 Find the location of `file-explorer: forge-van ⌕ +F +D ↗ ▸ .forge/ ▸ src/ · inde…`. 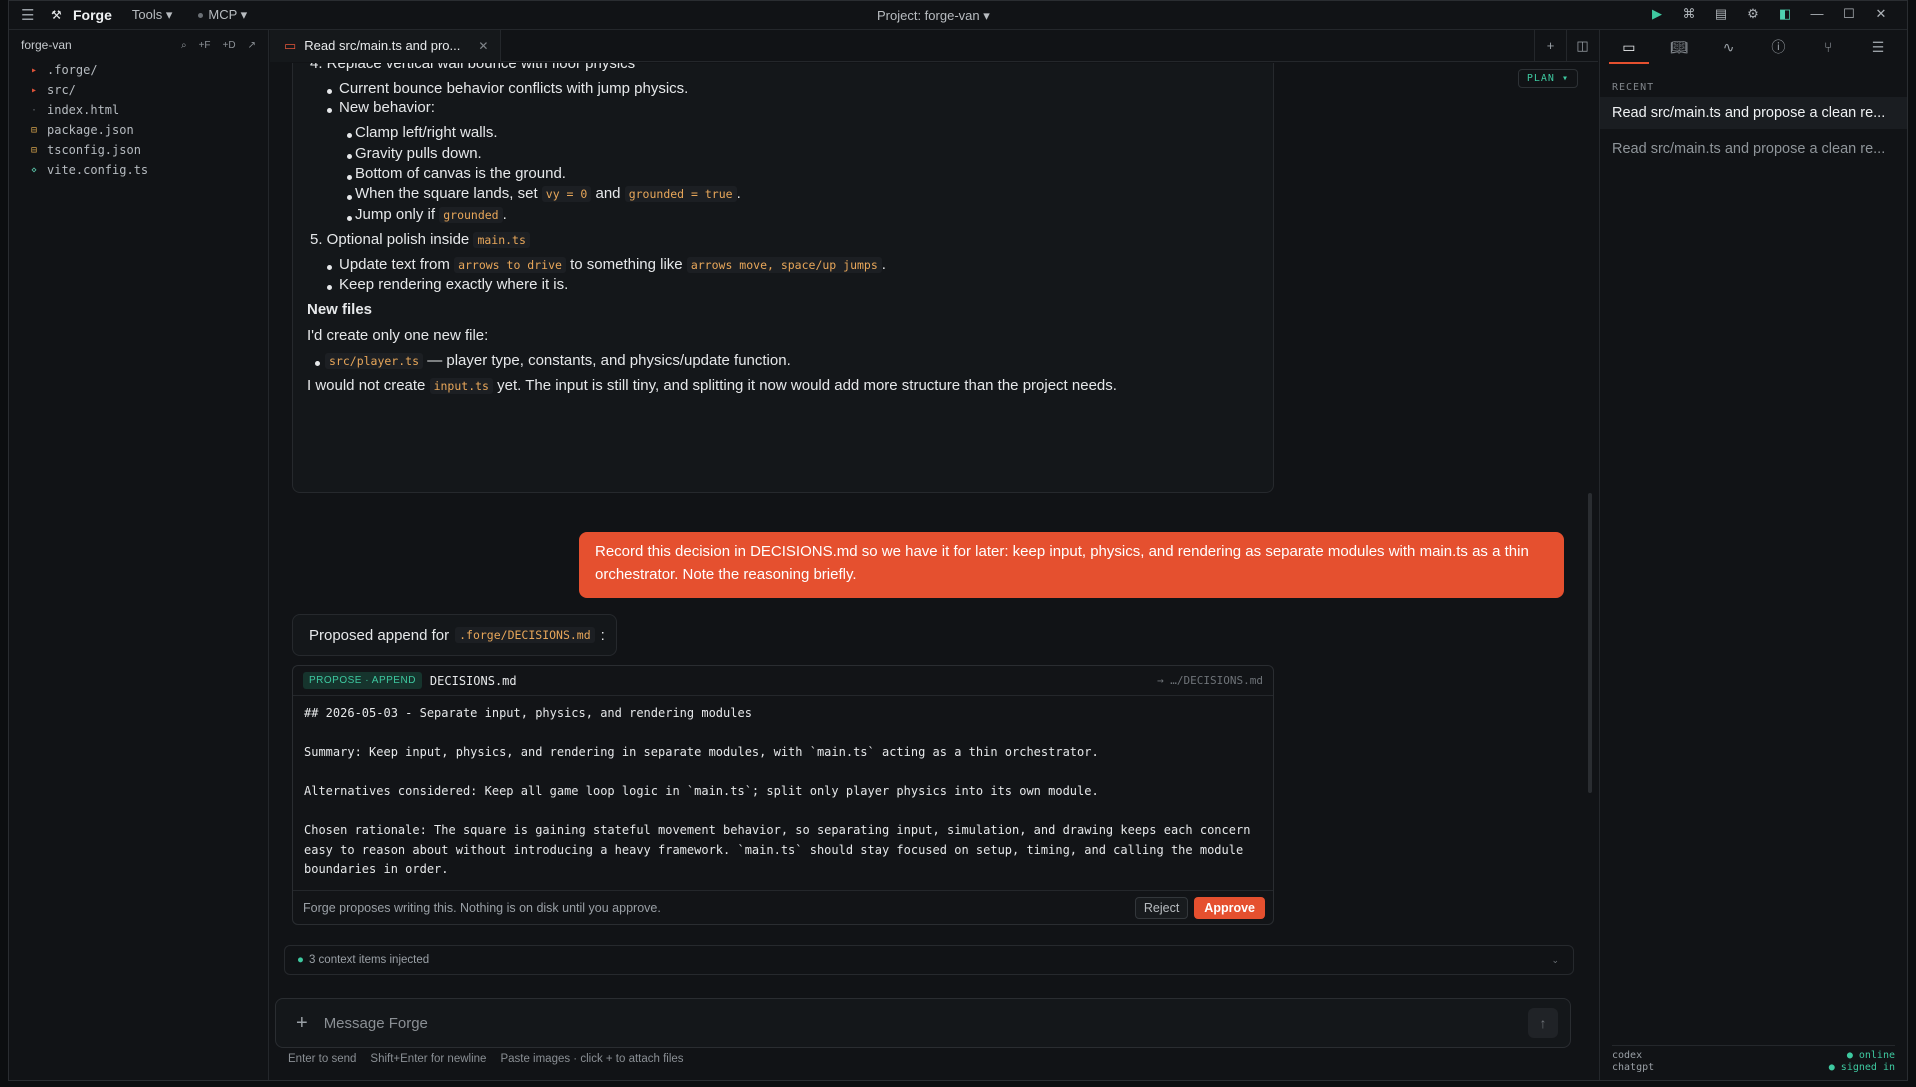

file-explorer: forge-van ⌕ +F +D ↗ ▸ .forge/ ▸ src/ · inde… is located at coordinates (139, 555).